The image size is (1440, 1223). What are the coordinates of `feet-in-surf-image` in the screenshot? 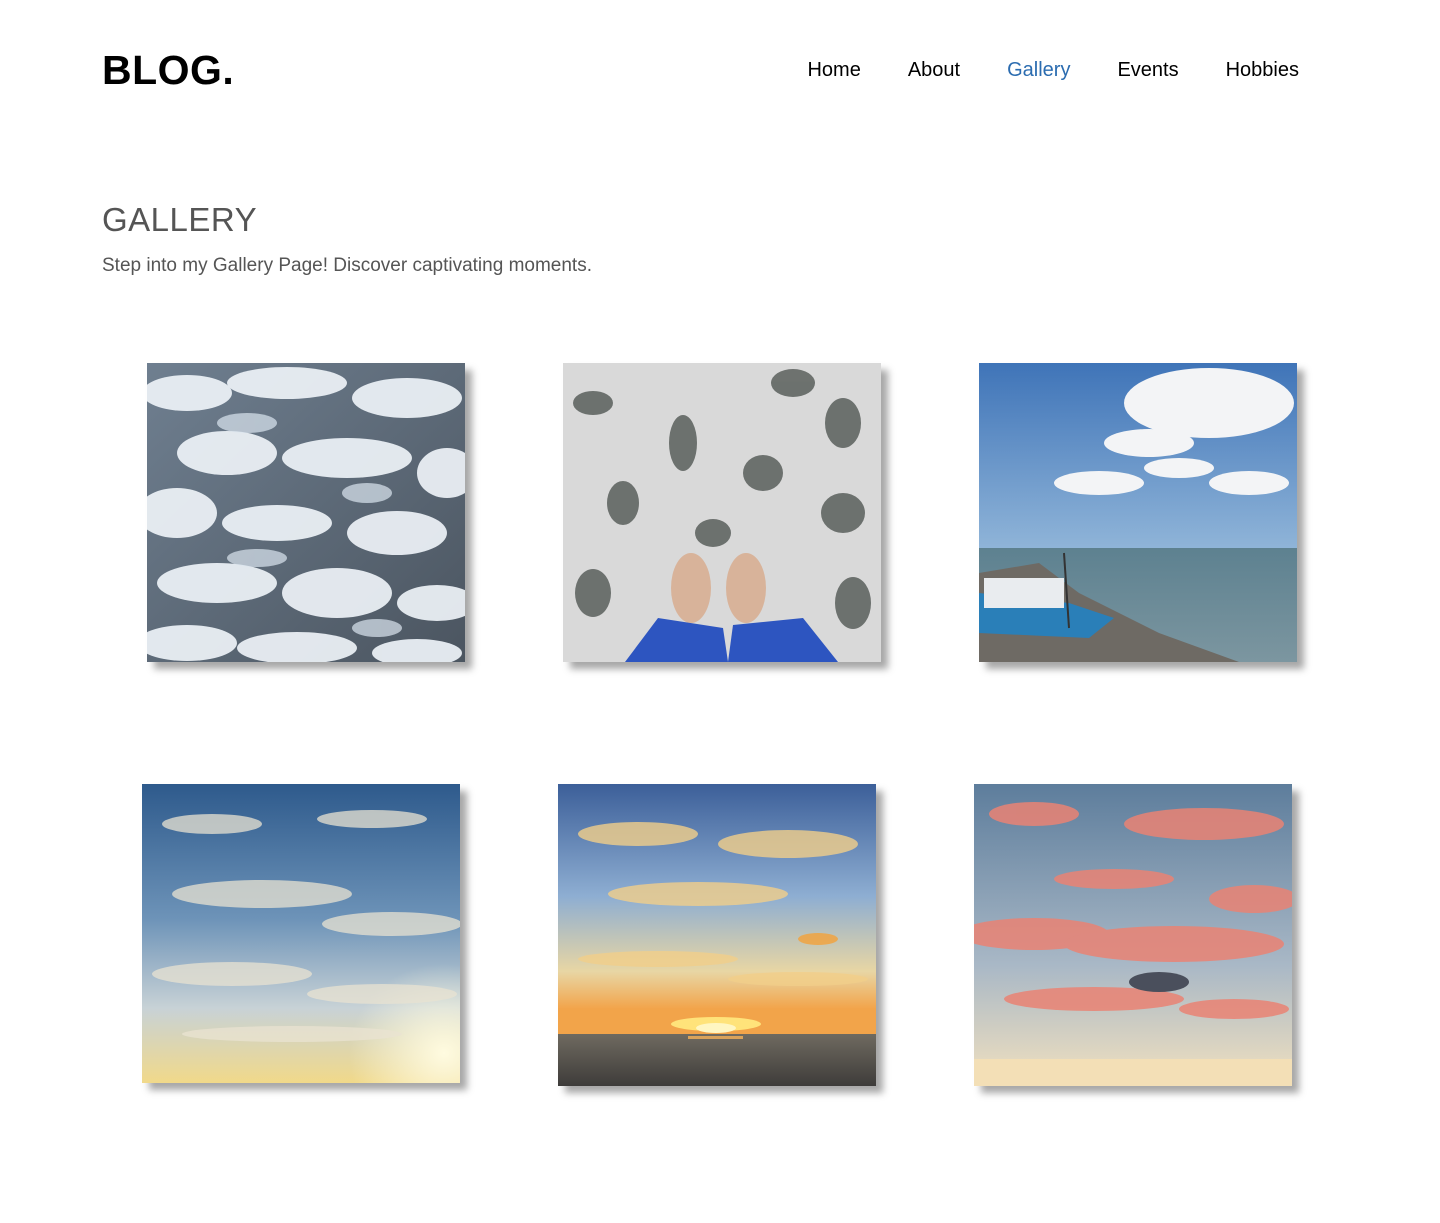 It's located at (722, 512).